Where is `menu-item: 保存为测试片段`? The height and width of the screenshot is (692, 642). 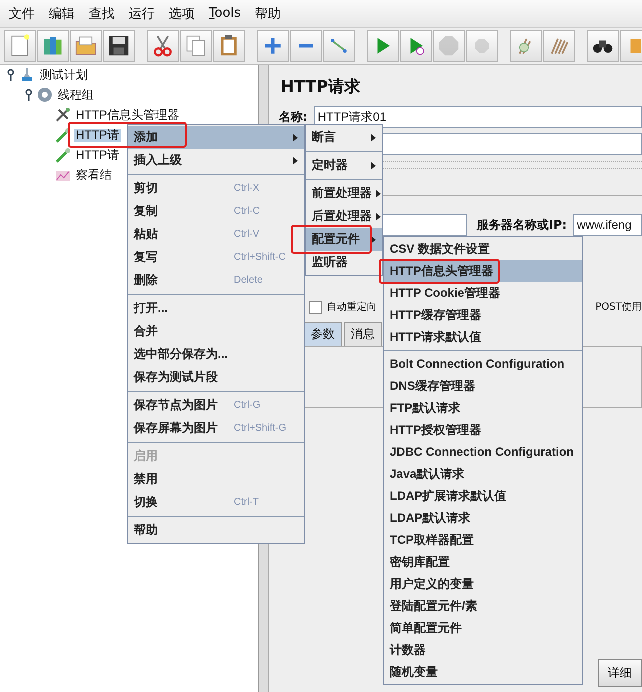
menu-item: 保存为测试片段 is located at coordinates (216, 377).